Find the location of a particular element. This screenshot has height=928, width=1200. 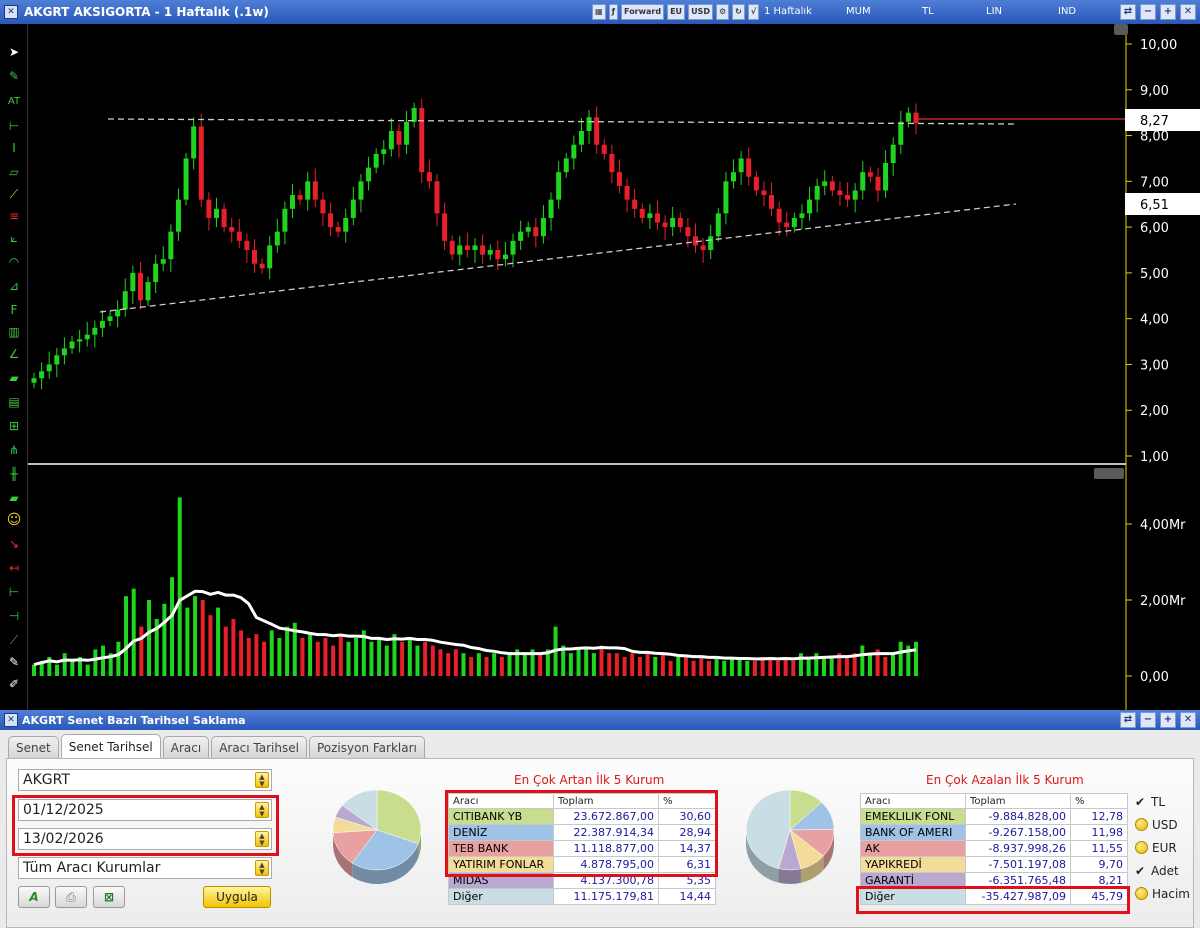

pencil-icon: ✎ is located at coordinates (14, 76).